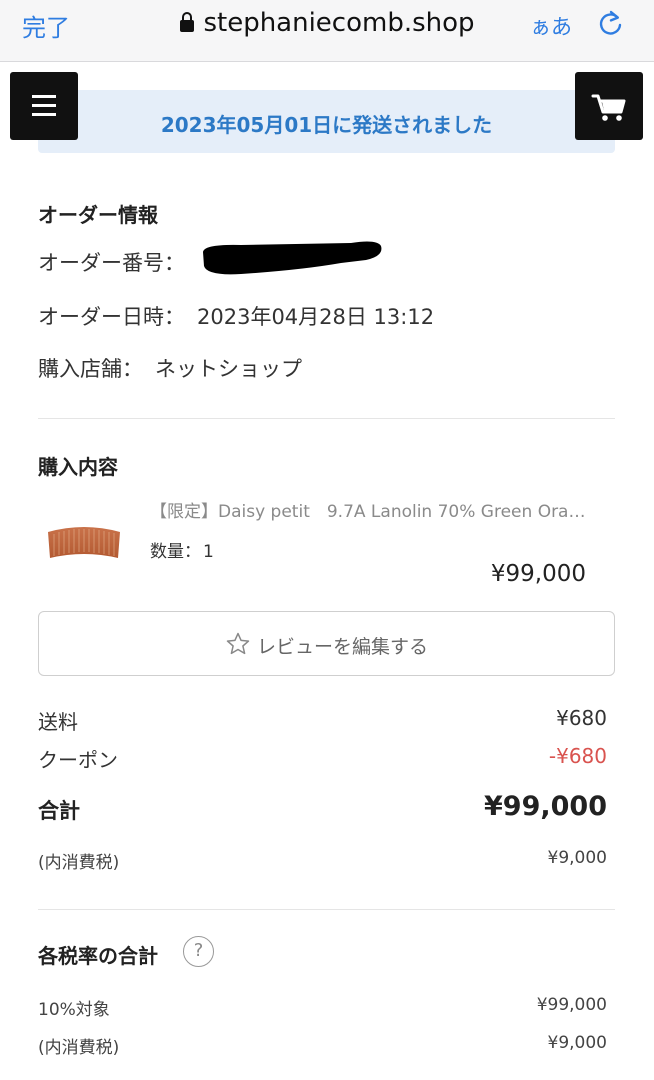 The image size is (654, 1080). I want to click on cart-button, so click(609, 106).